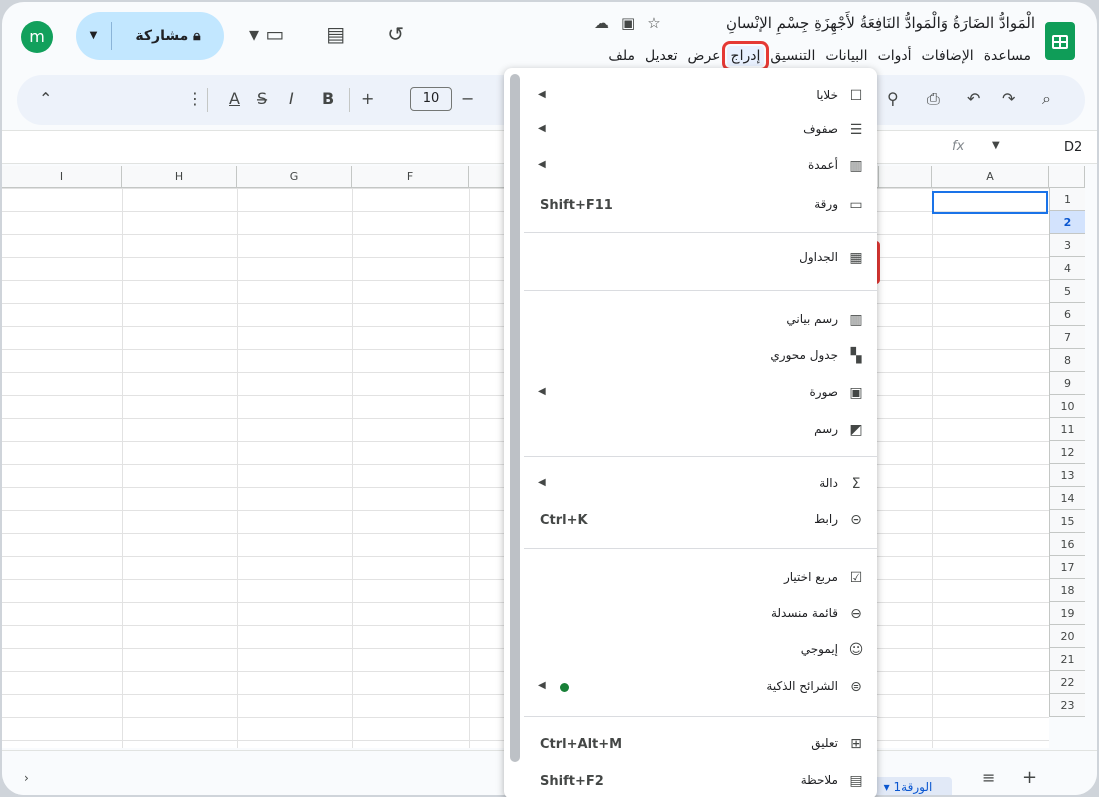 Image resolution: width=1099 pixels, height=797 pixels. What do you see at coordinates (395, 34) in the screenshot?
I see `history-icon: ↺` at bounding box center [395, 34].